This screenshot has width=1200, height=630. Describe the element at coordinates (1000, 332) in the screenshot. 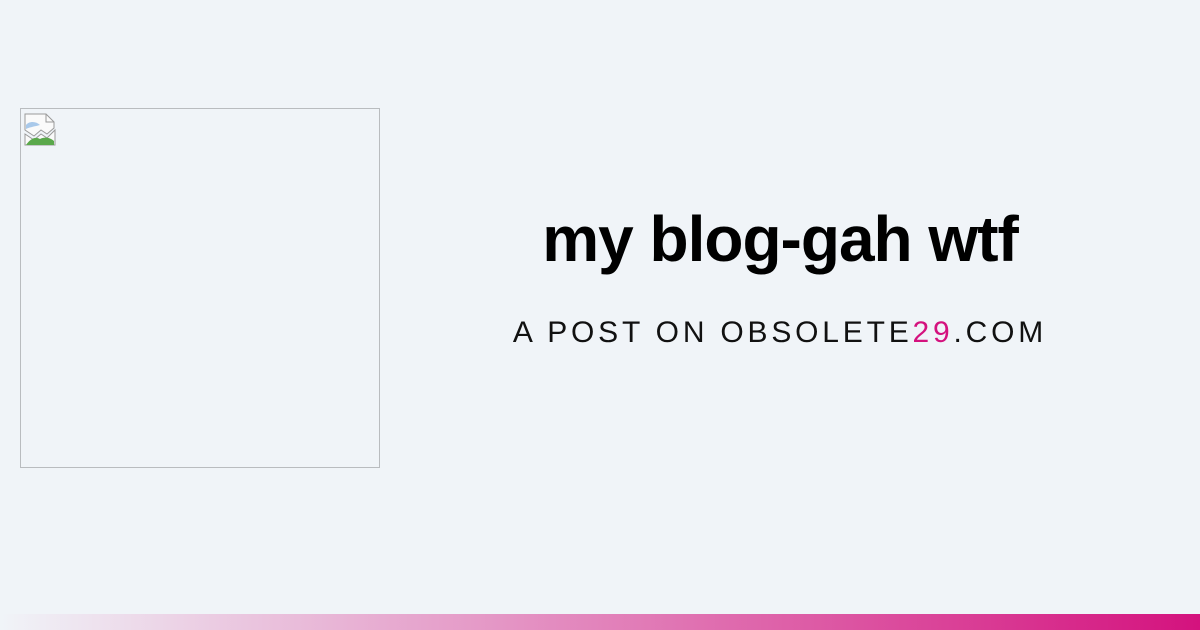

I see `subtitle-suffix: .COM` at that location.